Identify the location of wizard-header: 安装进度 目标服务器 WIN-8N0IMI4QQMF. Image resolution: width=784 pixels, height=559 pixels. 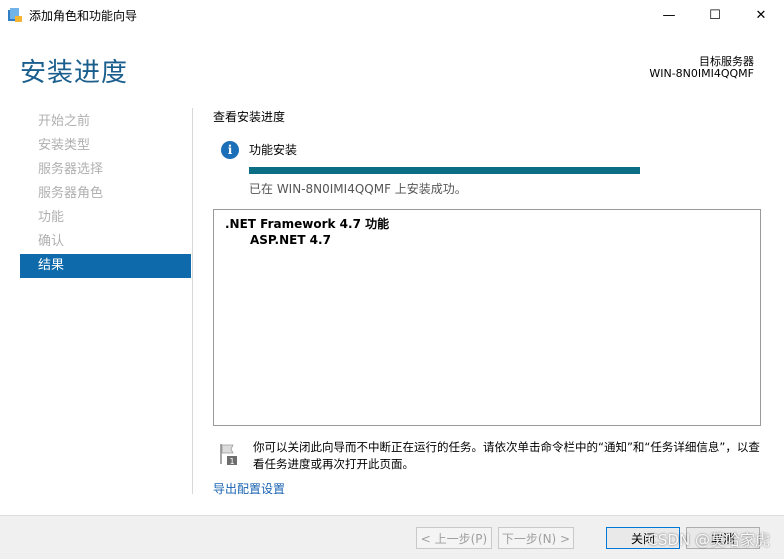
(392, 64).